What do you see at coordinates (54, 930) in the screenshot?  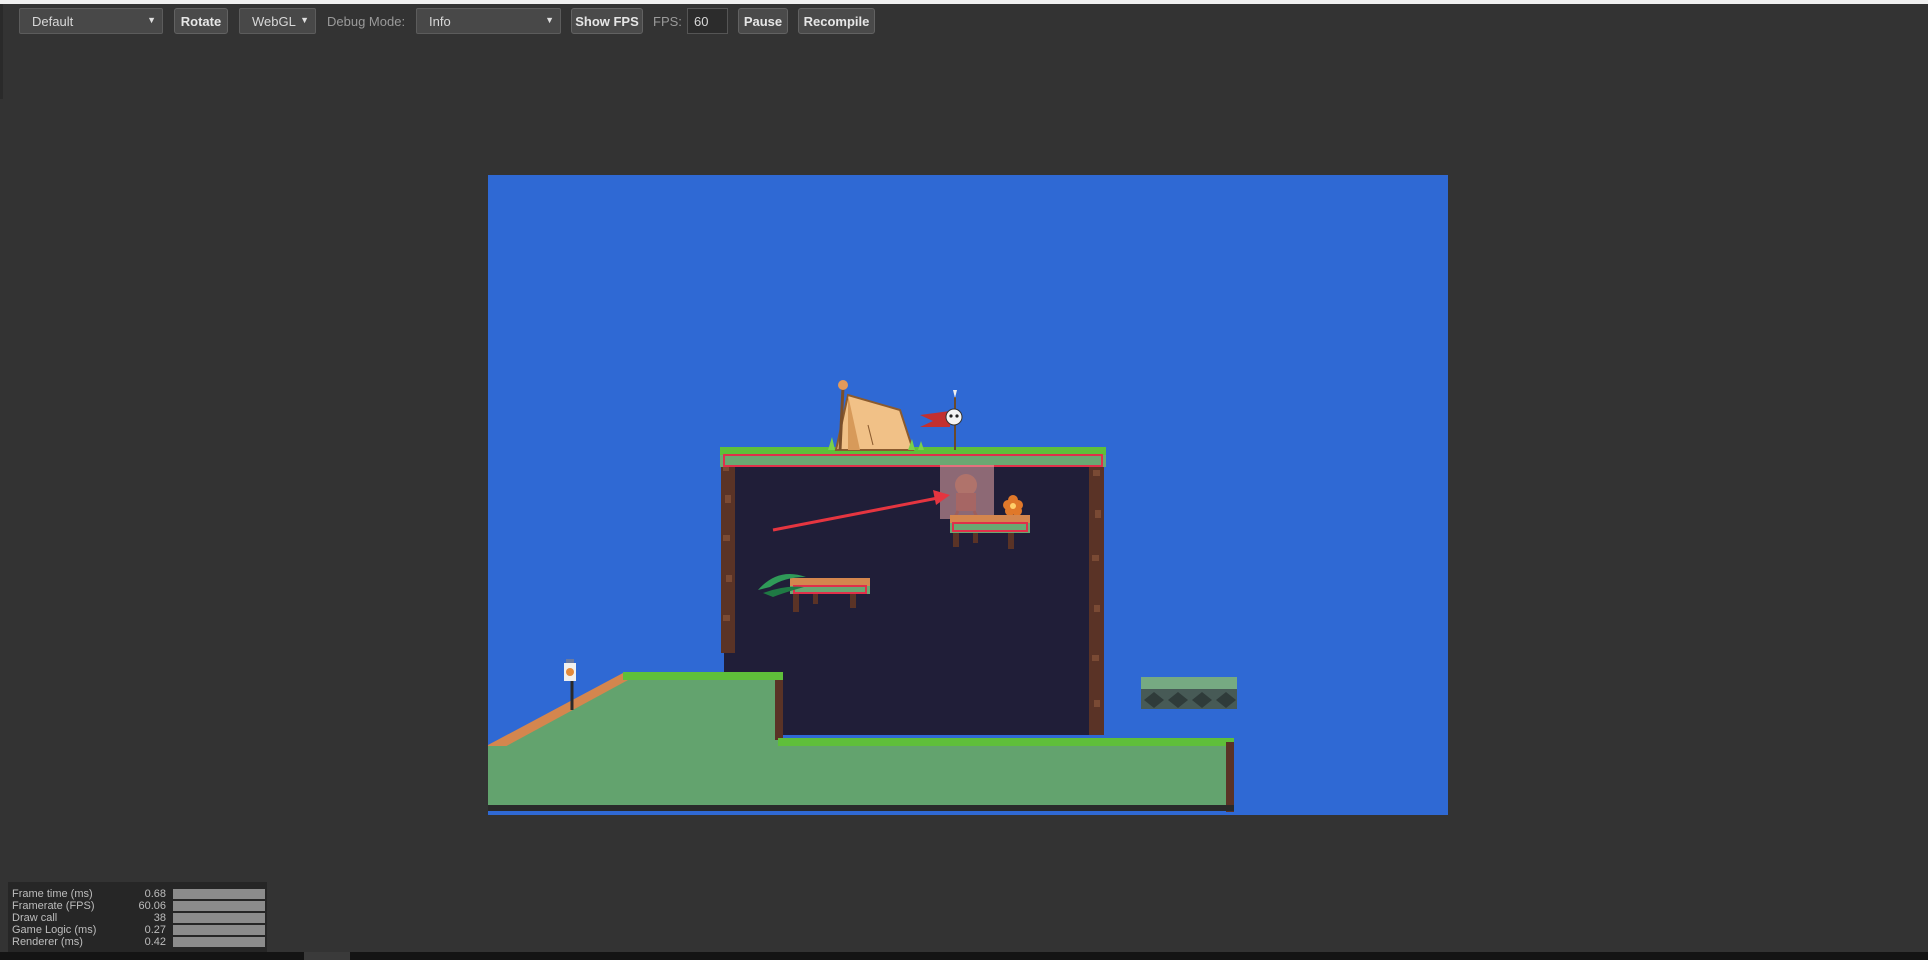 I see `stat-name: Game Logic (ms)` at bounding box center [54, 930].